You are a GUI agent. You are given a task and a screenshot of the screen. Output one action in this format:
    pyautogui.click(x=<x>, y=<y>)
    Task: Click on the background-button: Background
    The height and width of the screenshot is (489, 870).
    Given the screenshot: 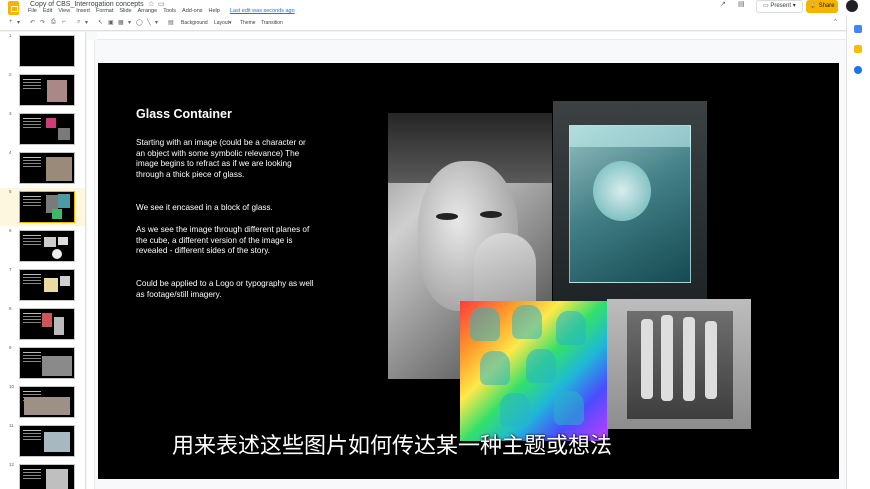 What is the action you would take?
    pyautogui.click(x=194, y=23)
    